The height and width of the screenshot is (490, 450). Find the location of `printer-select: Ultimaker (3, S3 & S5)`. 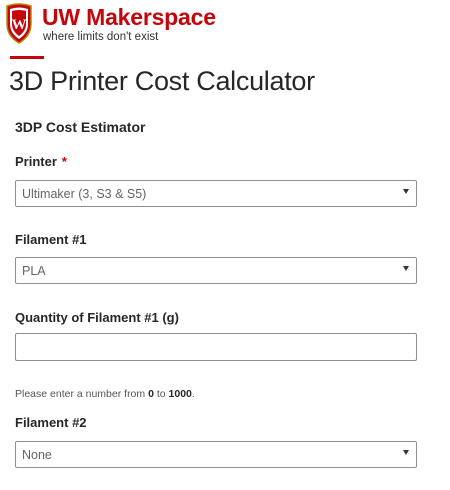

printer-select: Ultimaker (3, S3 & S5) is located at coordinates (216, 193).